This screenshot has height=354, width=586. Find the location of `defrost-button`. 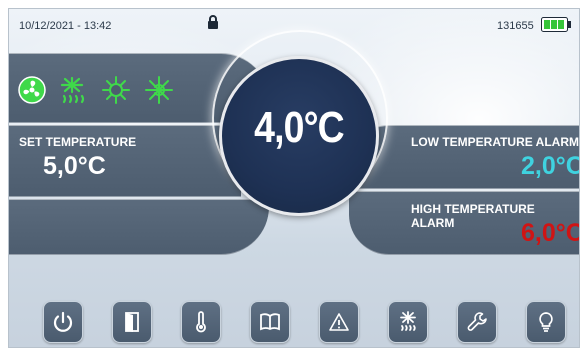

defrost-button is located at coordinates (408, 322).